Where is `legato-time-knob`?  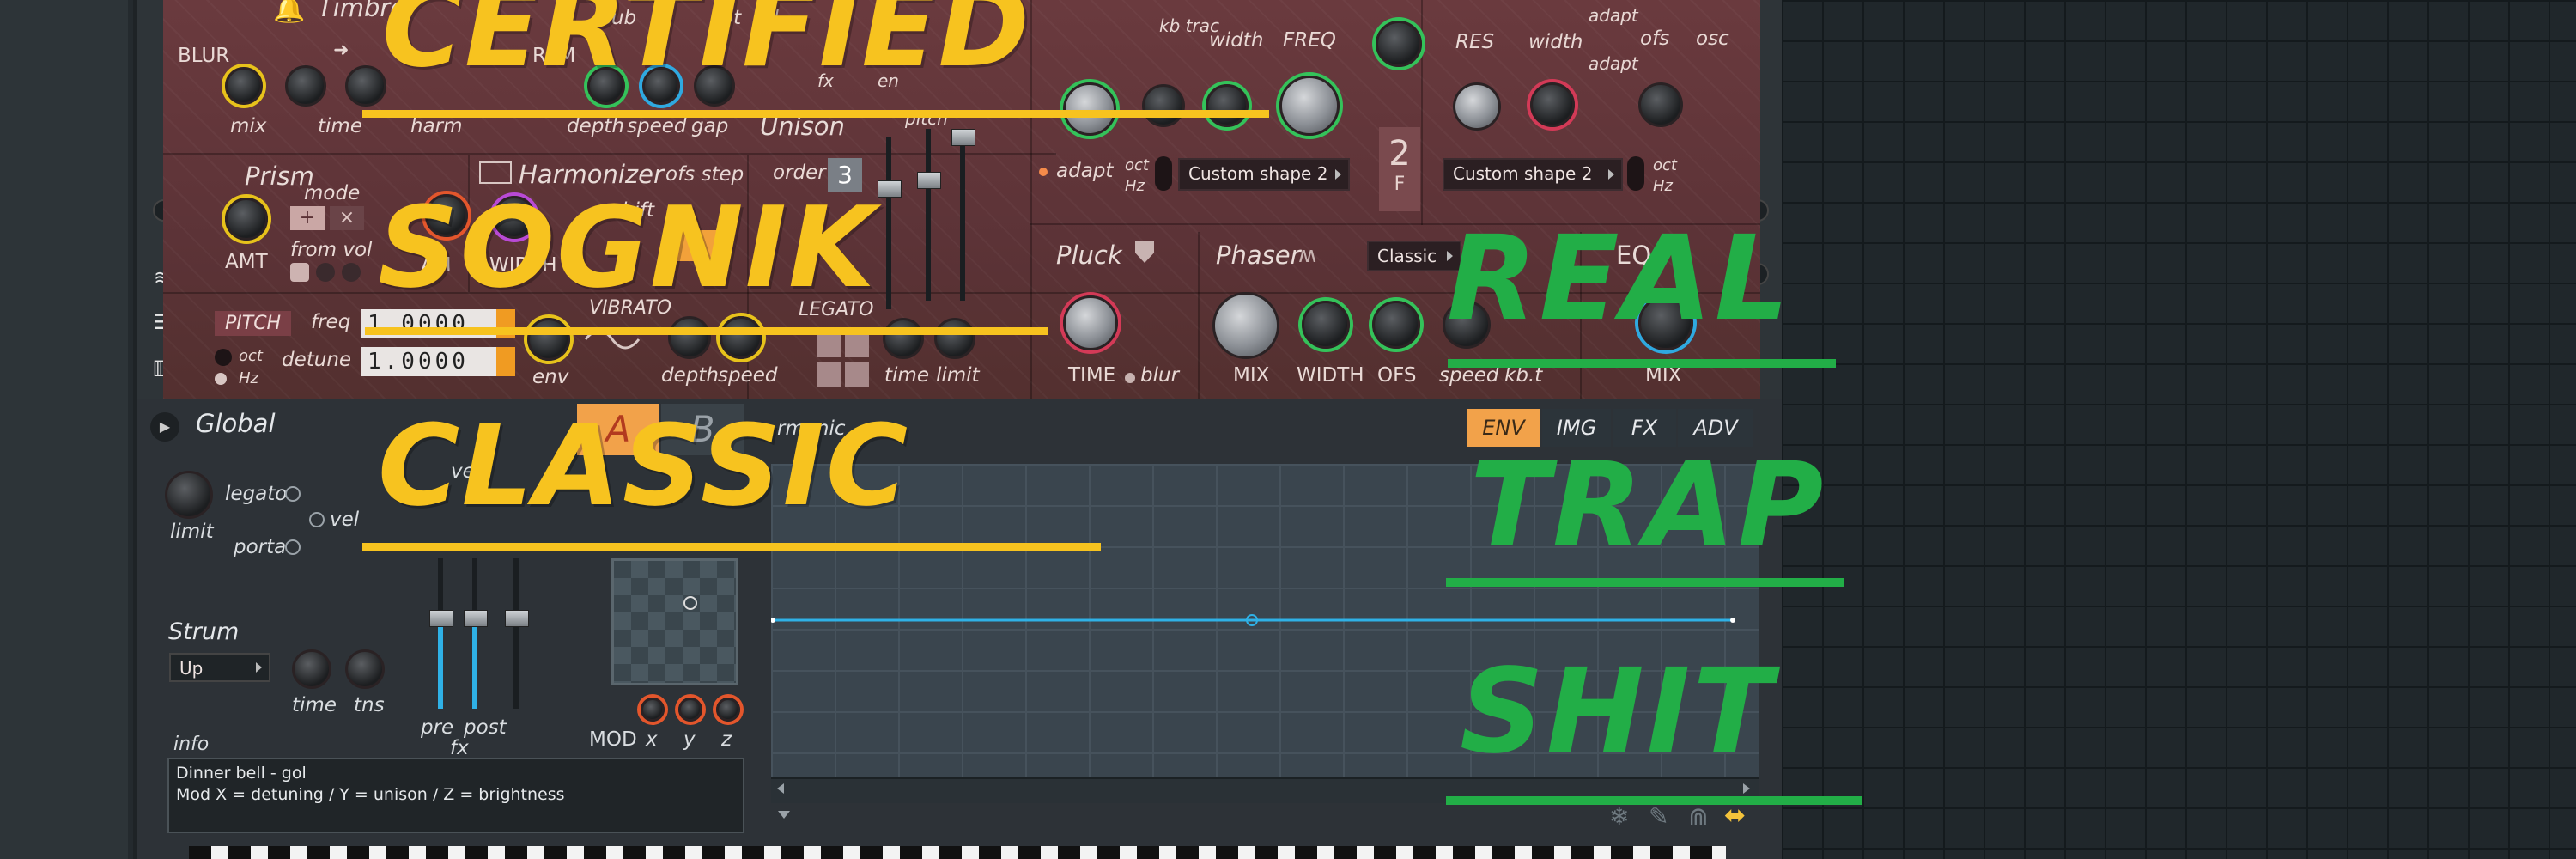 legato-time-knob is located at coordinates (903, 338).